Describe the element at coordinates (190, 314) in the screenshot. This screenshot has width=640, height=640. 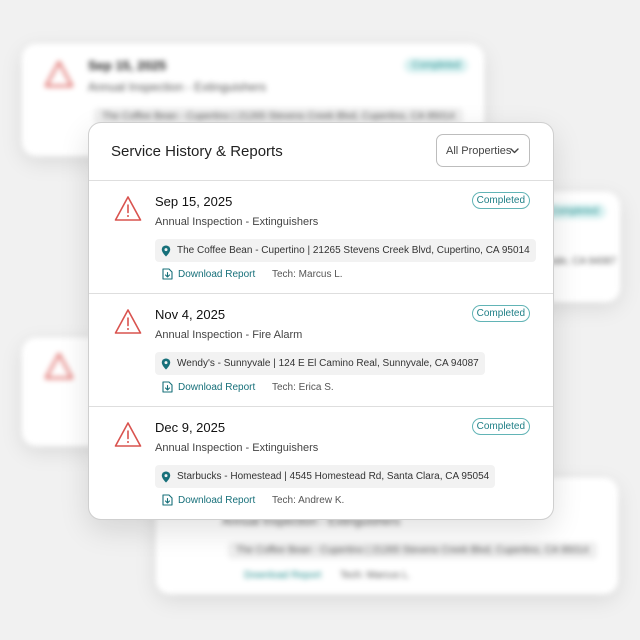
I see `record-date: Nov 4, 2025` at that location.